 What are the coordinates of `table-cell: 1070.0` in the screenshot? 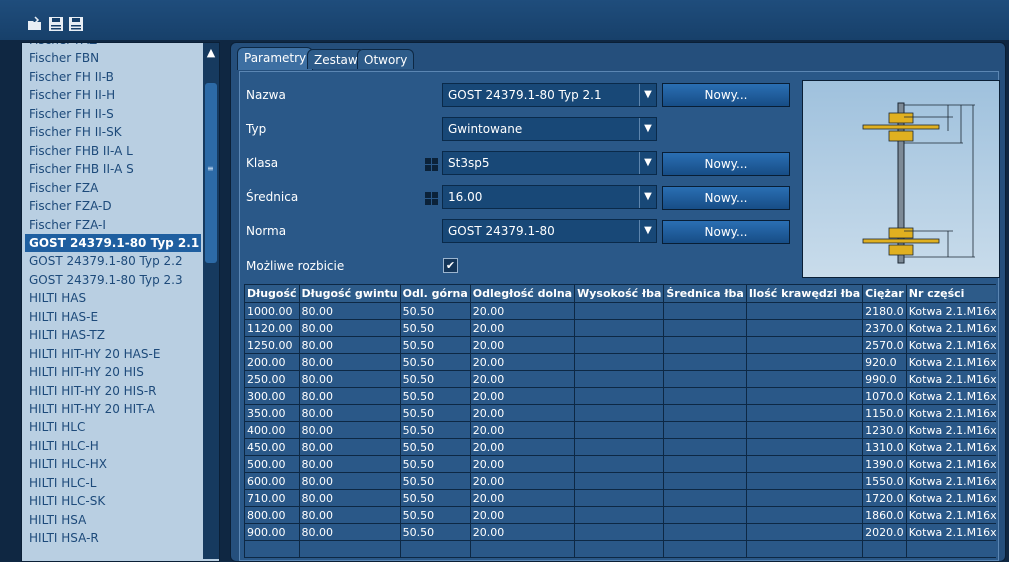 It's located at (884, 396).